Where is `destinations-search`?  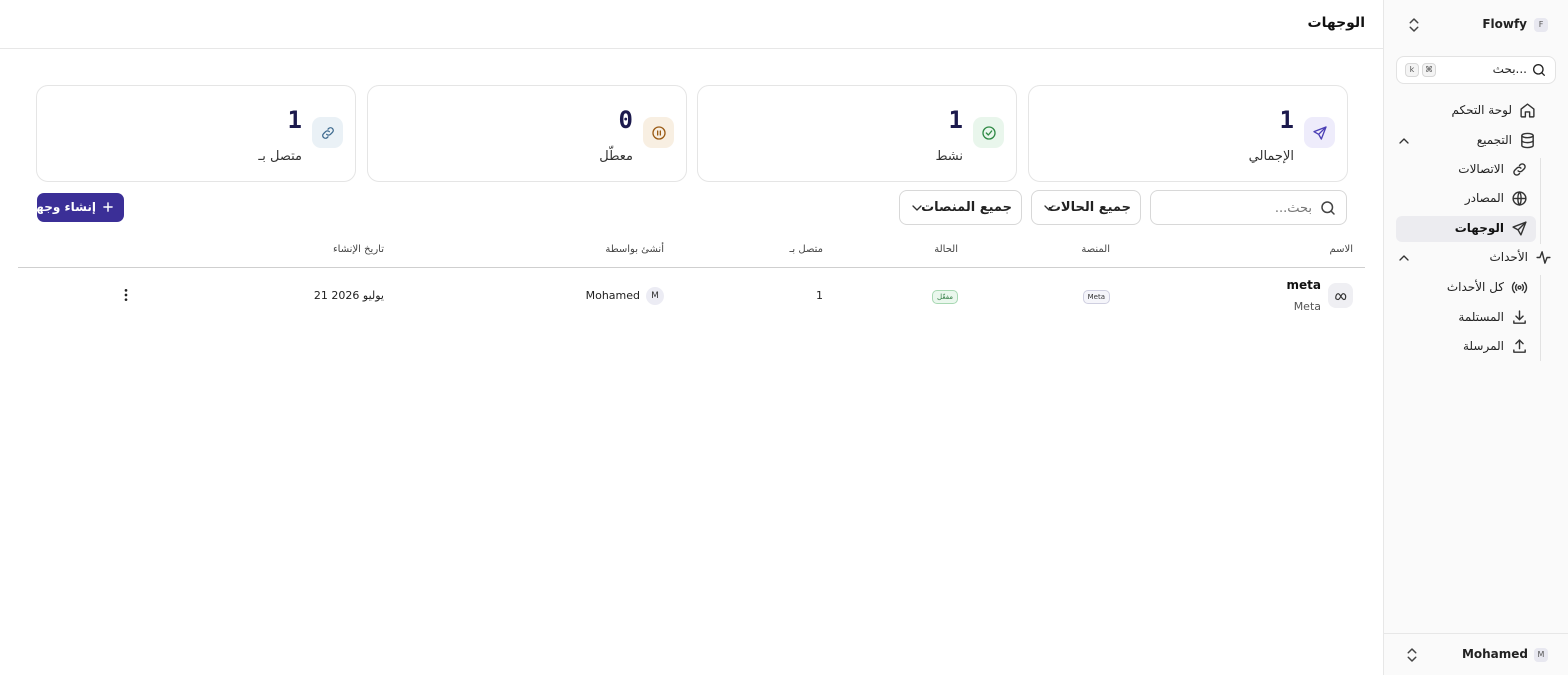
destinations-search is located at coordinates (1248, 207).